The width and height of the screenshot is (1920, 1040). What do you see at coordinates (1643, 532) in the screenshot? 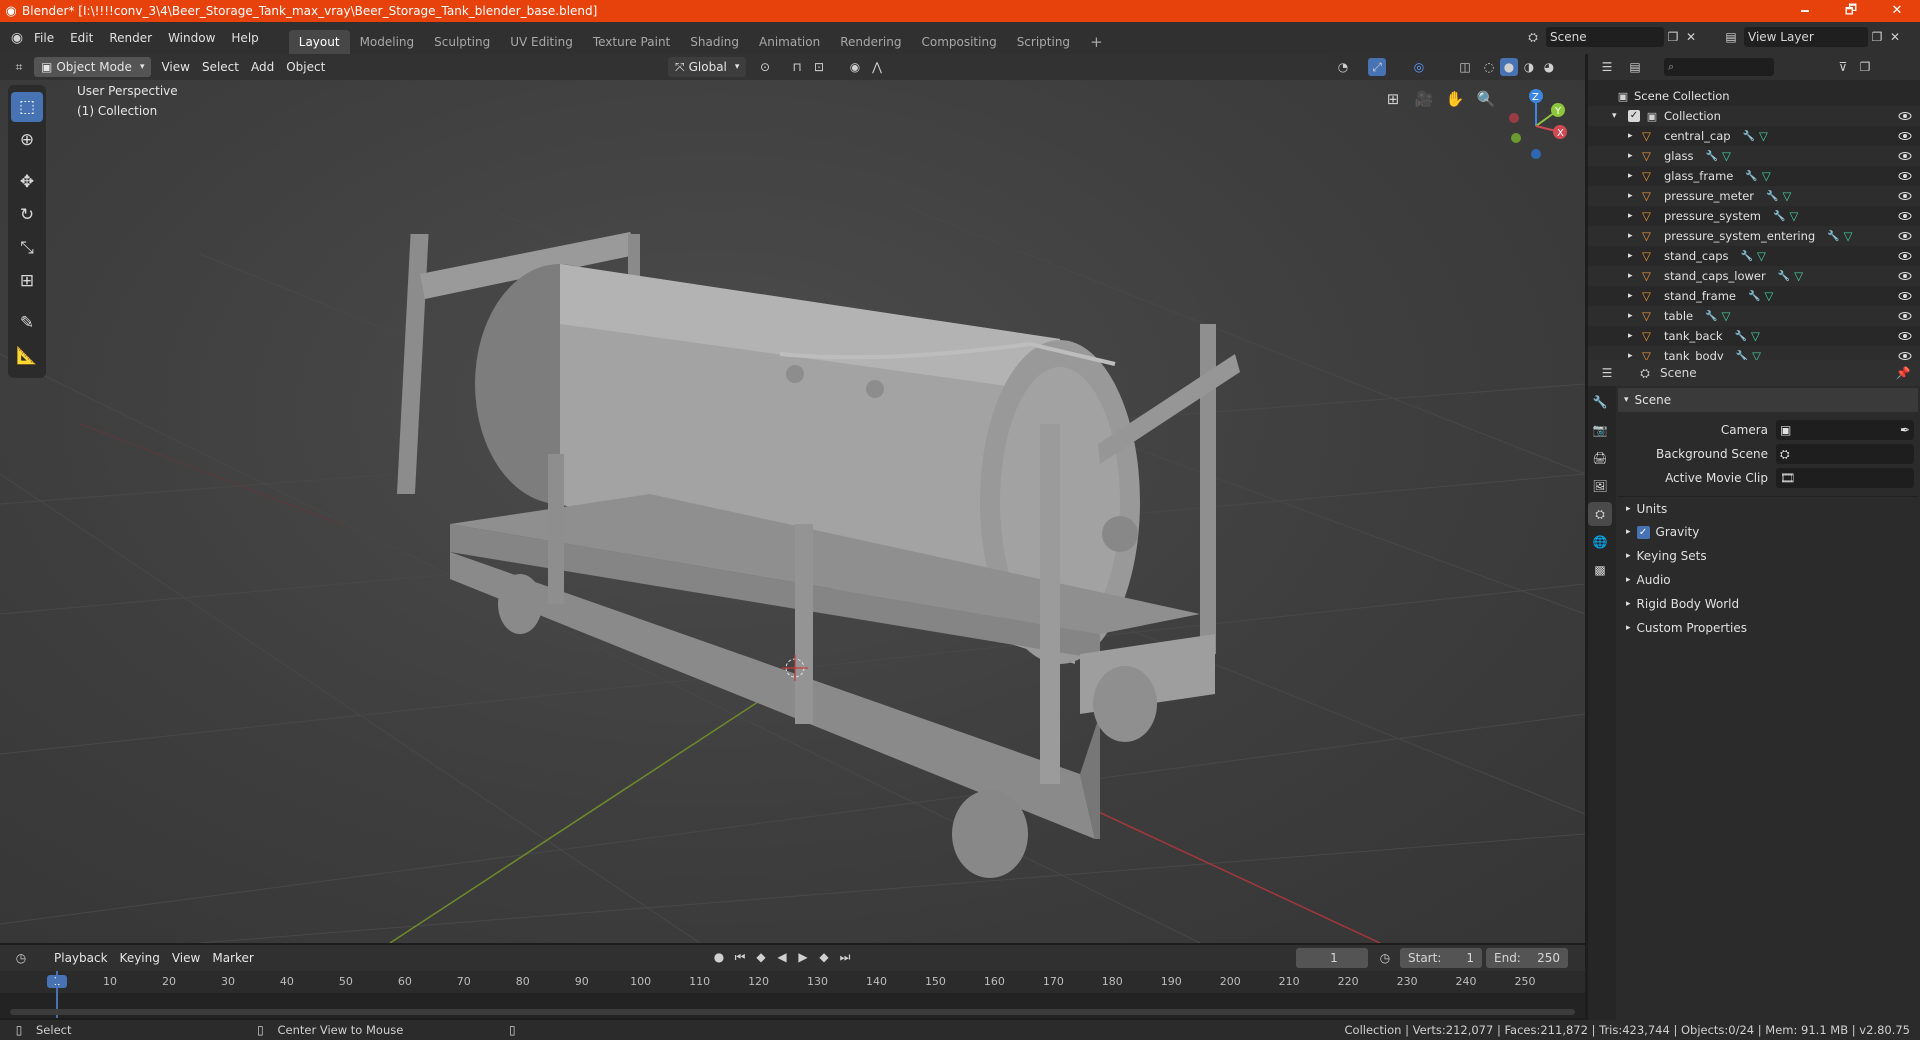
I see `gravity-checkbox: ✓` at bounding box center [1643, 532].